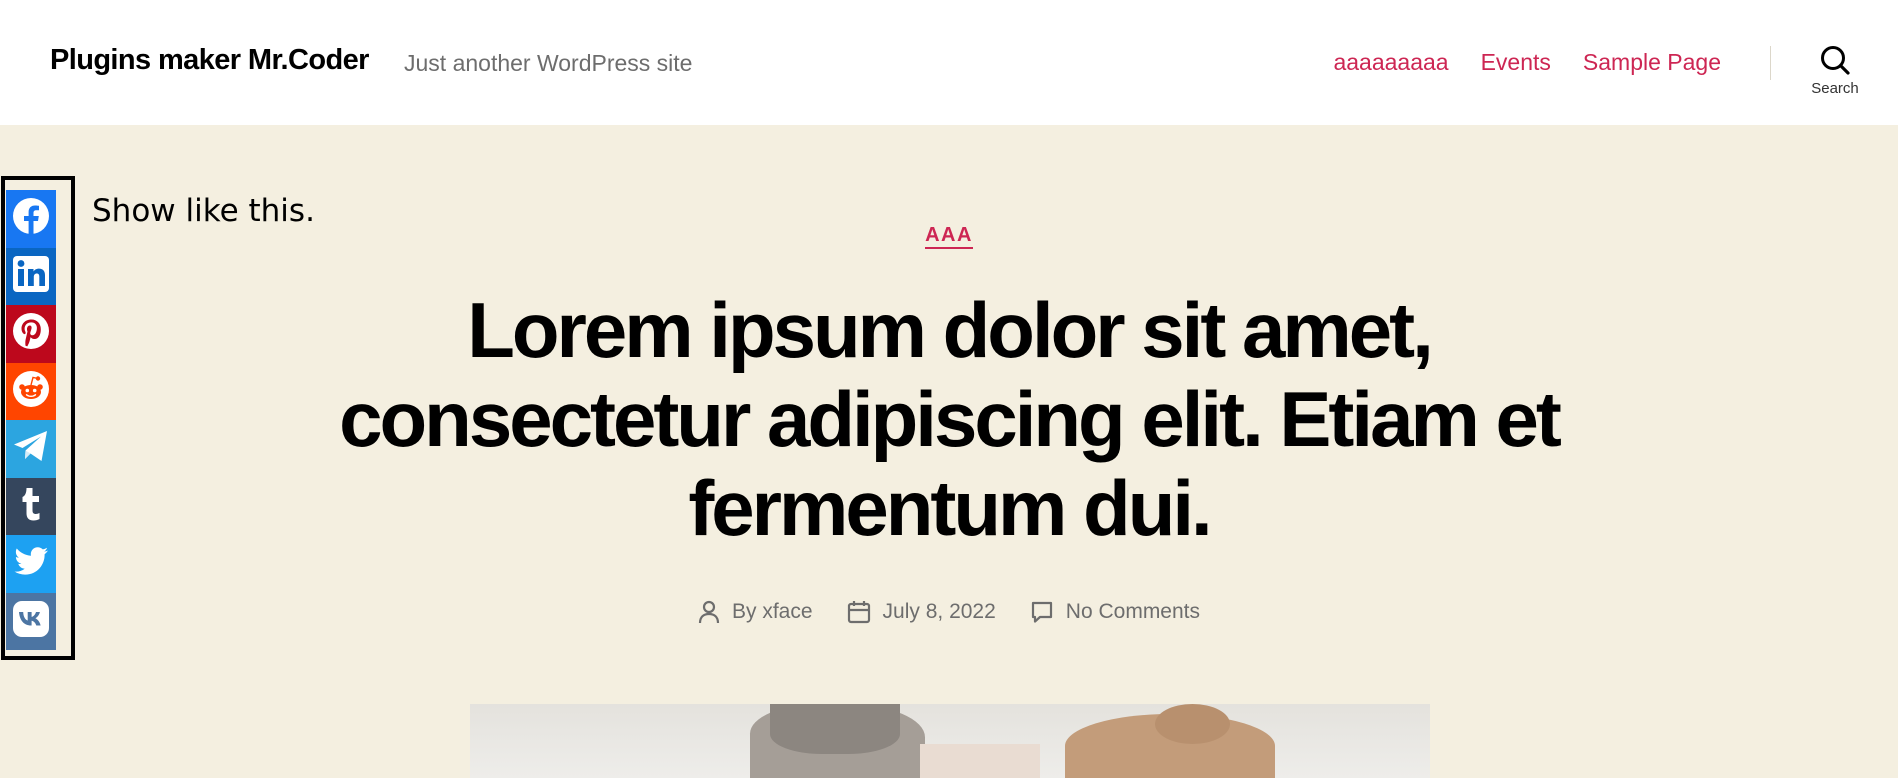 The image size is (1898, 778). Describe the element at coordinates (1516, 62) in the screenshot. I see `nav-item-events: Events` at that location.